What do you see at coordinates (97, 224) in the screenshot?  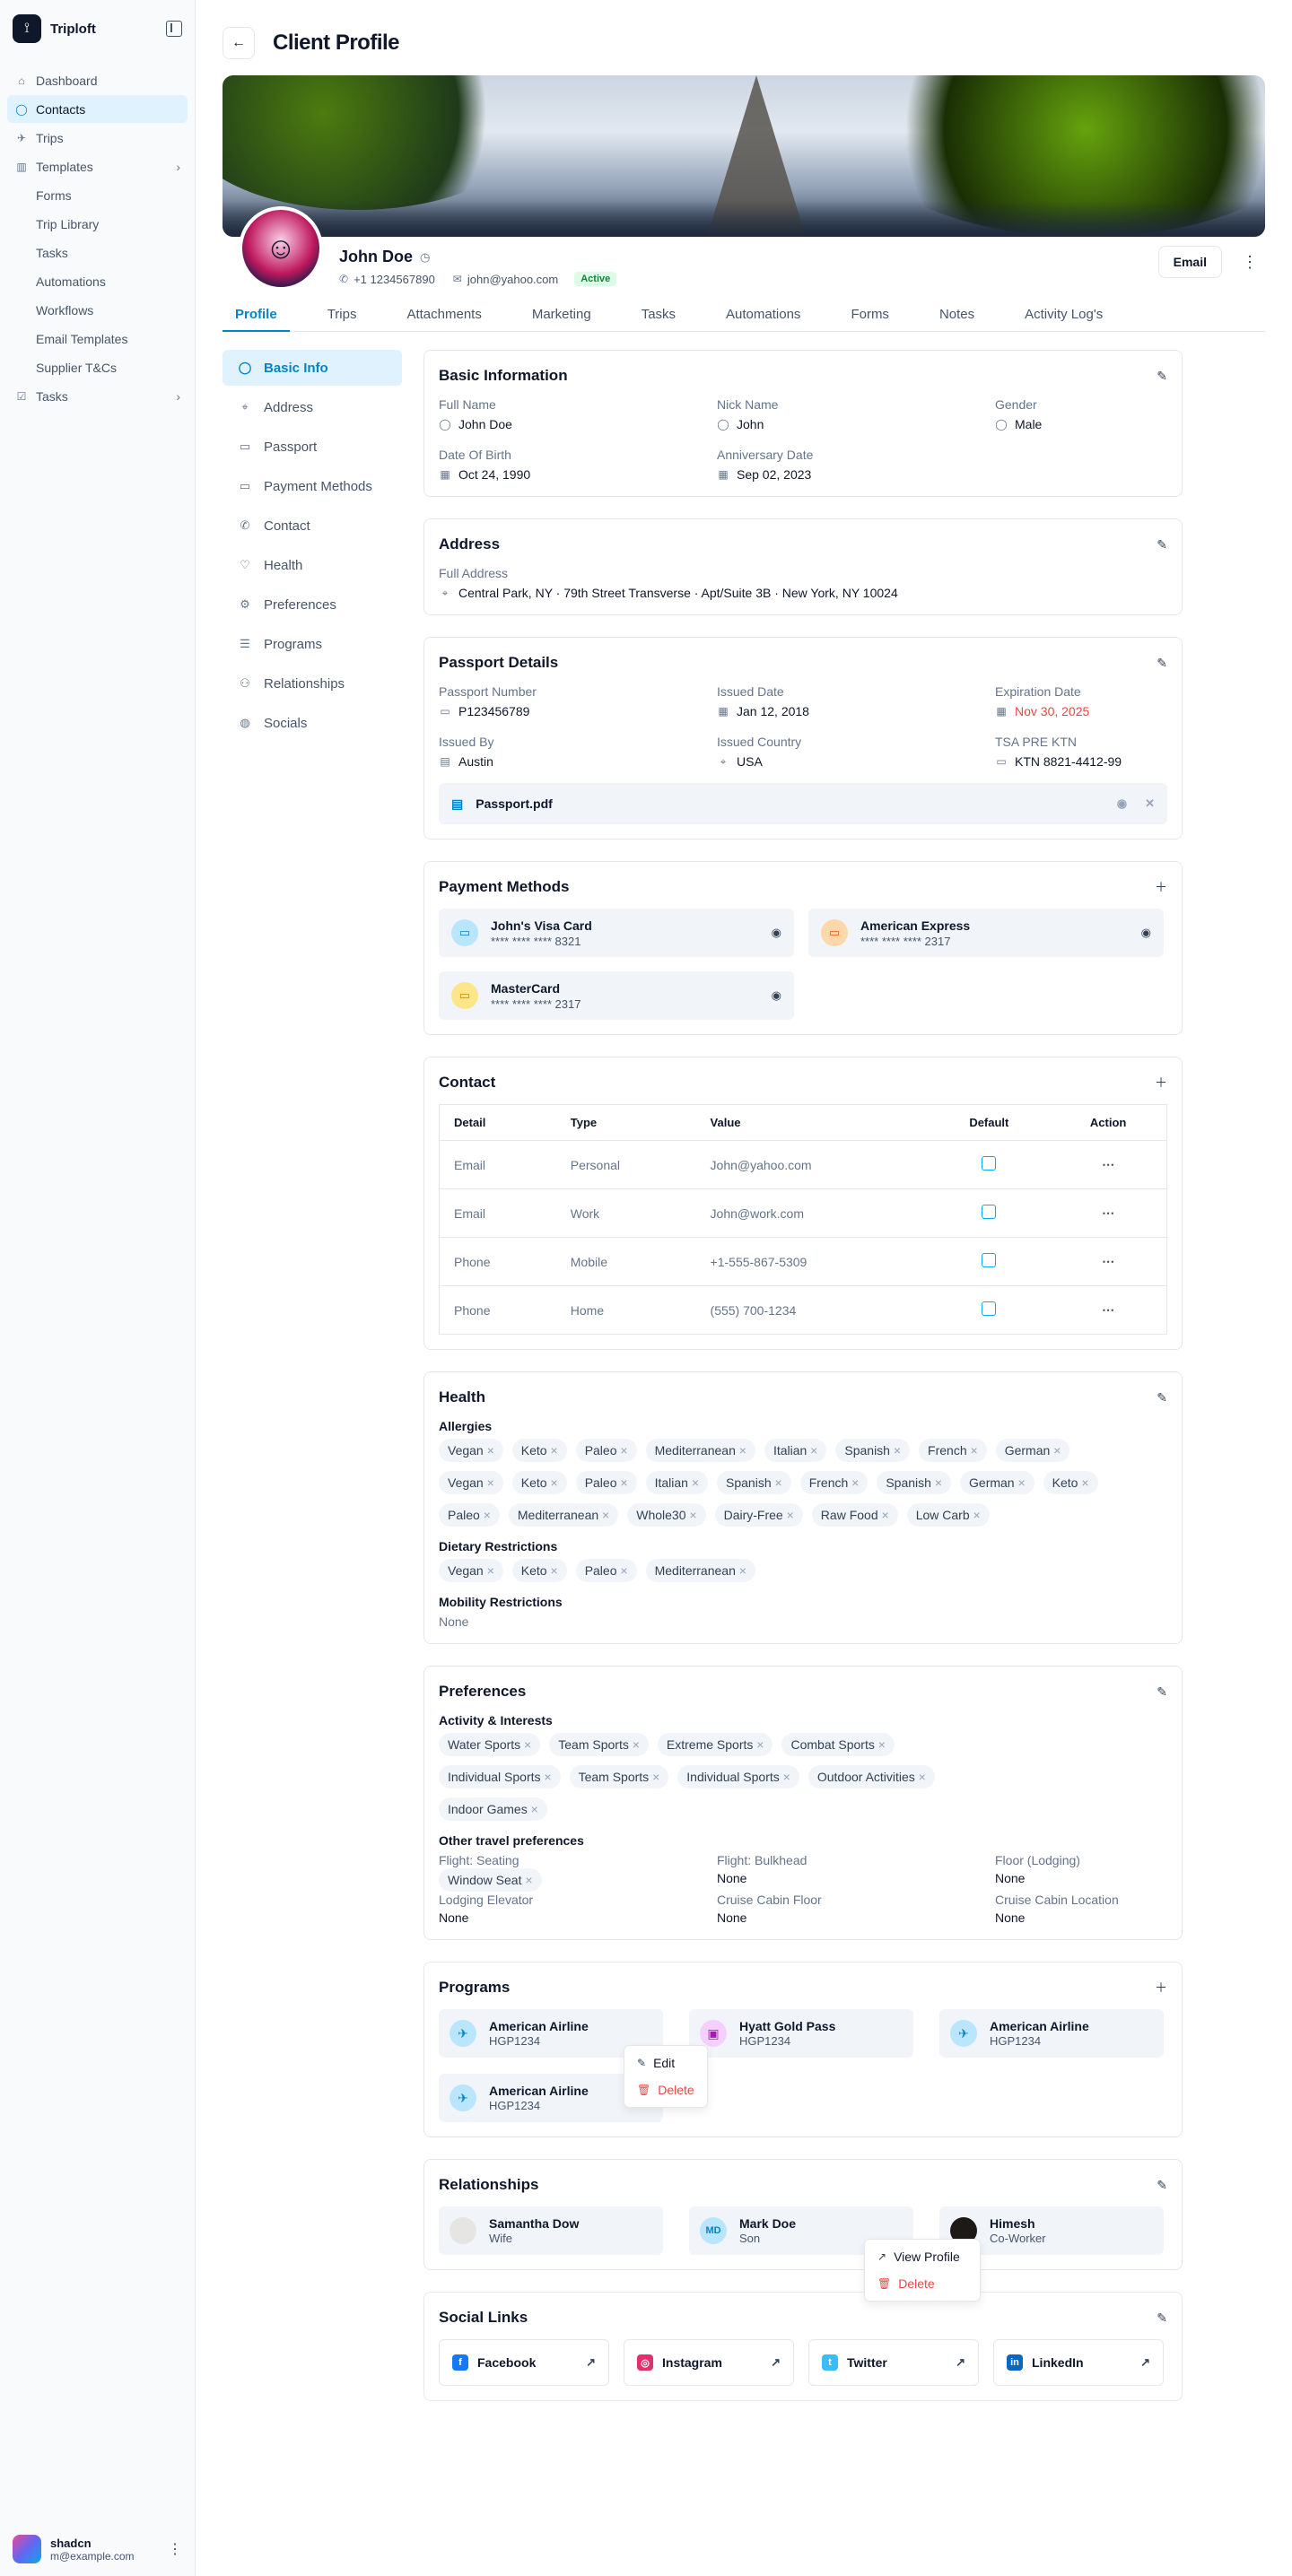 I see `sidebar-subitem-trip-library: Trip Library` at bounding box center [97, 224].